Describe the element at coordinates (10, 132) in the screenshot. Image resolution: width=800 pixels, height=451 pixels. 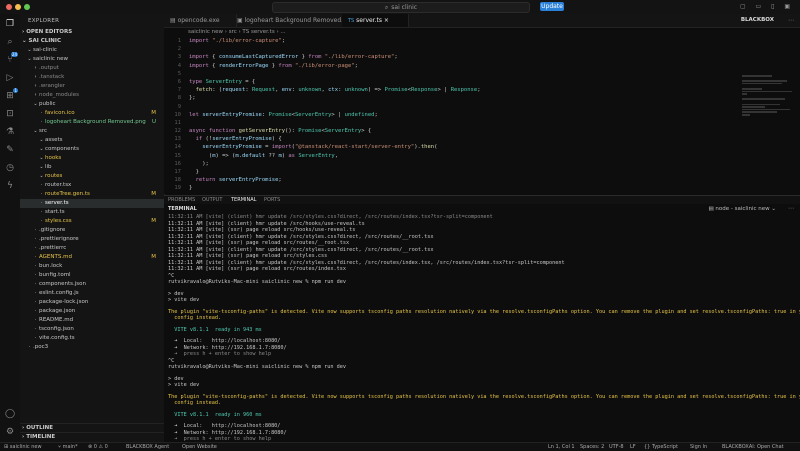
I see `test-icon: ⚗` at that location.